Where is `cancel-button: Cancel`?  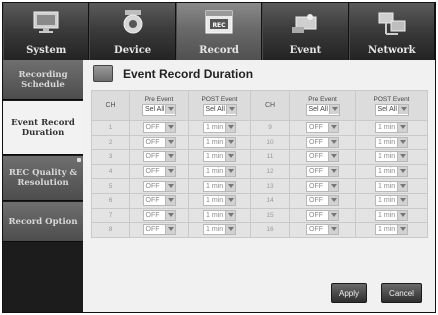 cancel-button: Cancel is located at coordinates (401, 293).